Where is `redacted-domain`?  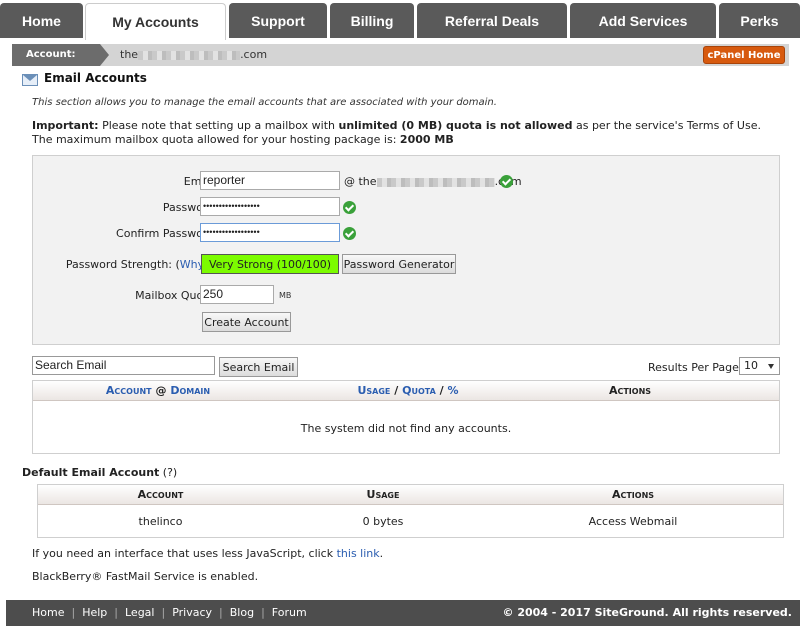
redacted-domain is located at coordinates (189, 55).